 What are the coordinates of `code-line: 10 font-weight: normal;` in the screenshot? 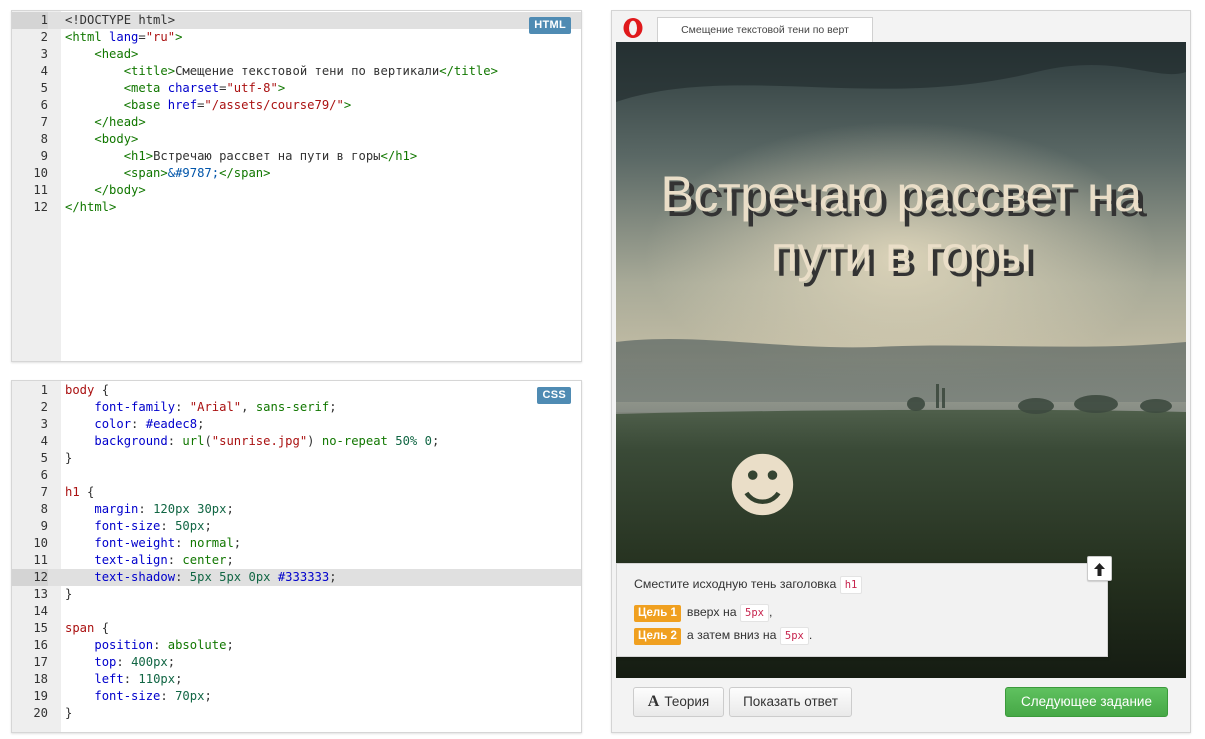 It's located at (296, 543).